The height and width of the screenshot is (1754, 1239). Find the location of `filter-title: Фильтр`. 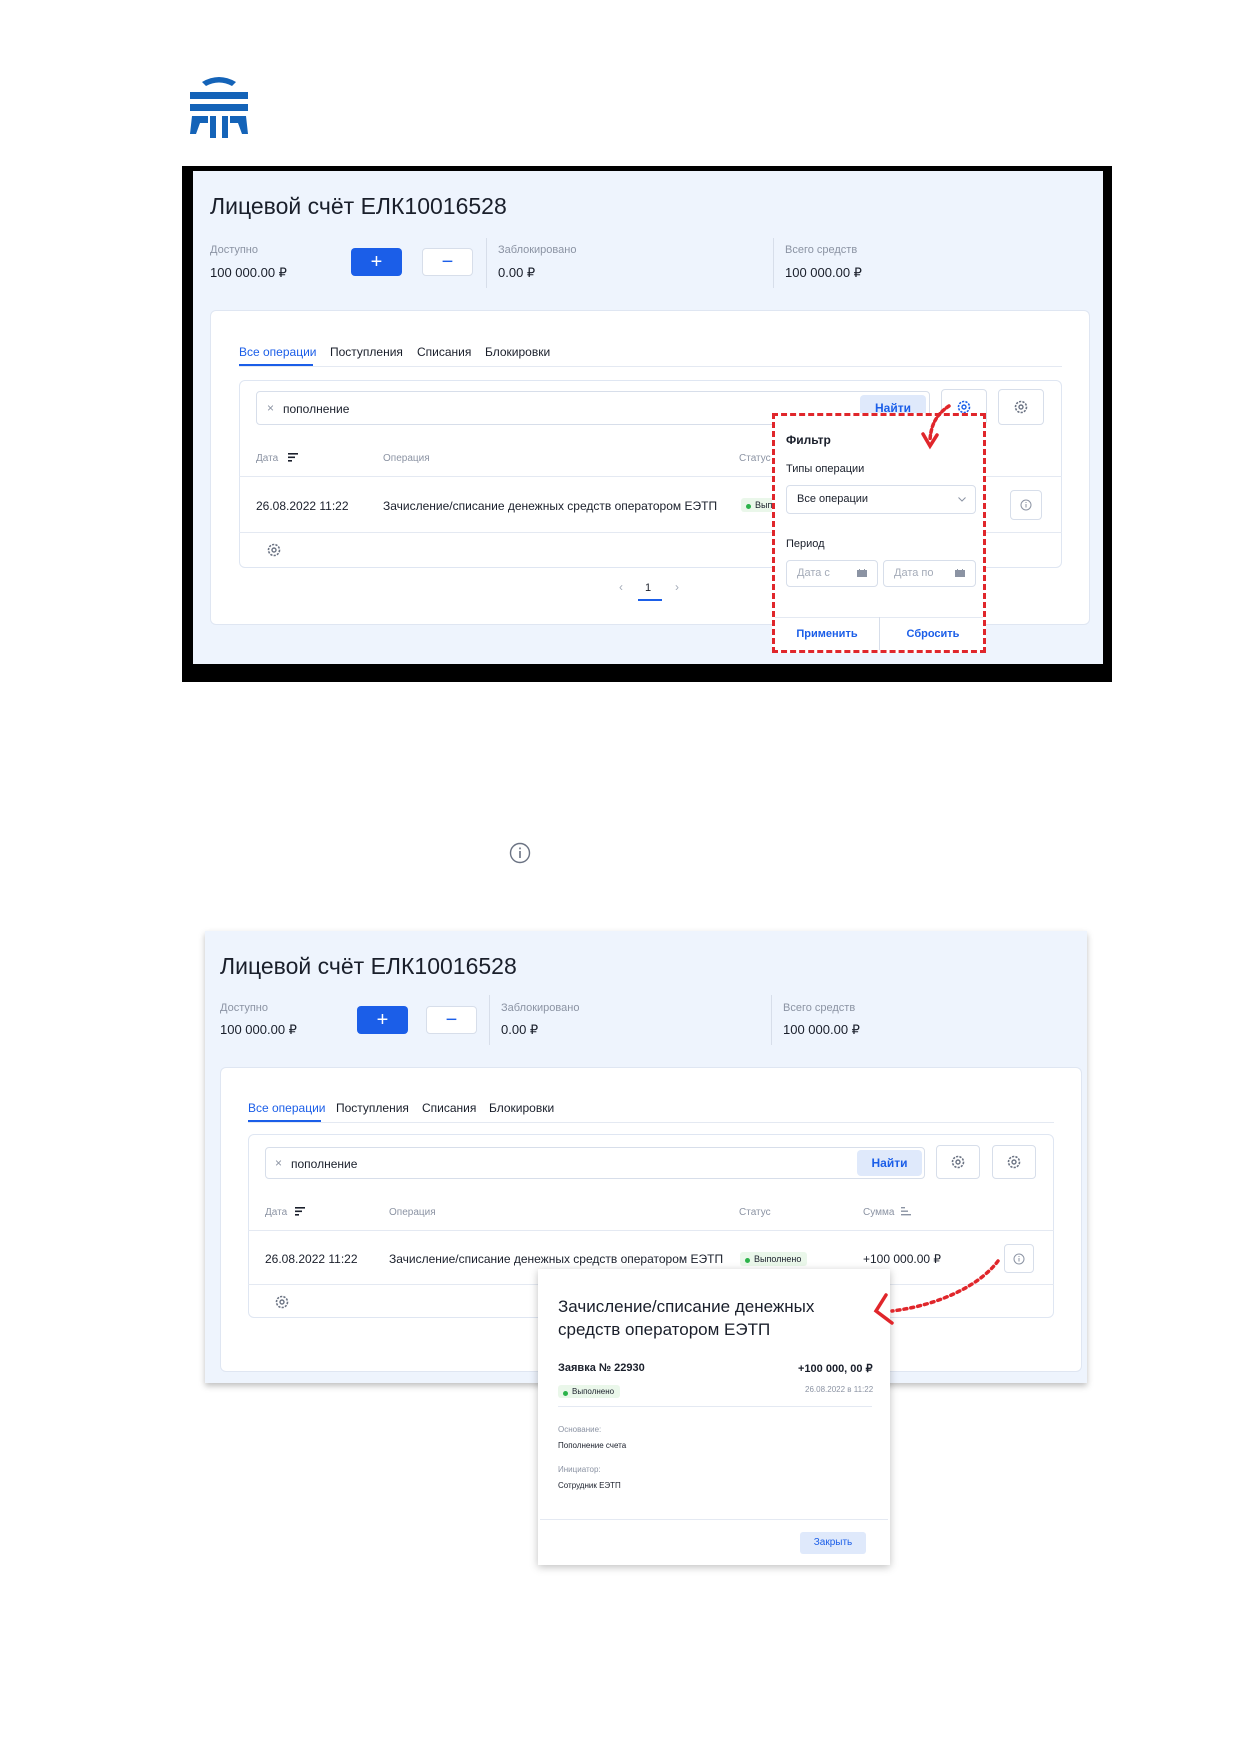

filter-title: Фильтр is located at coordinates (808, 440).